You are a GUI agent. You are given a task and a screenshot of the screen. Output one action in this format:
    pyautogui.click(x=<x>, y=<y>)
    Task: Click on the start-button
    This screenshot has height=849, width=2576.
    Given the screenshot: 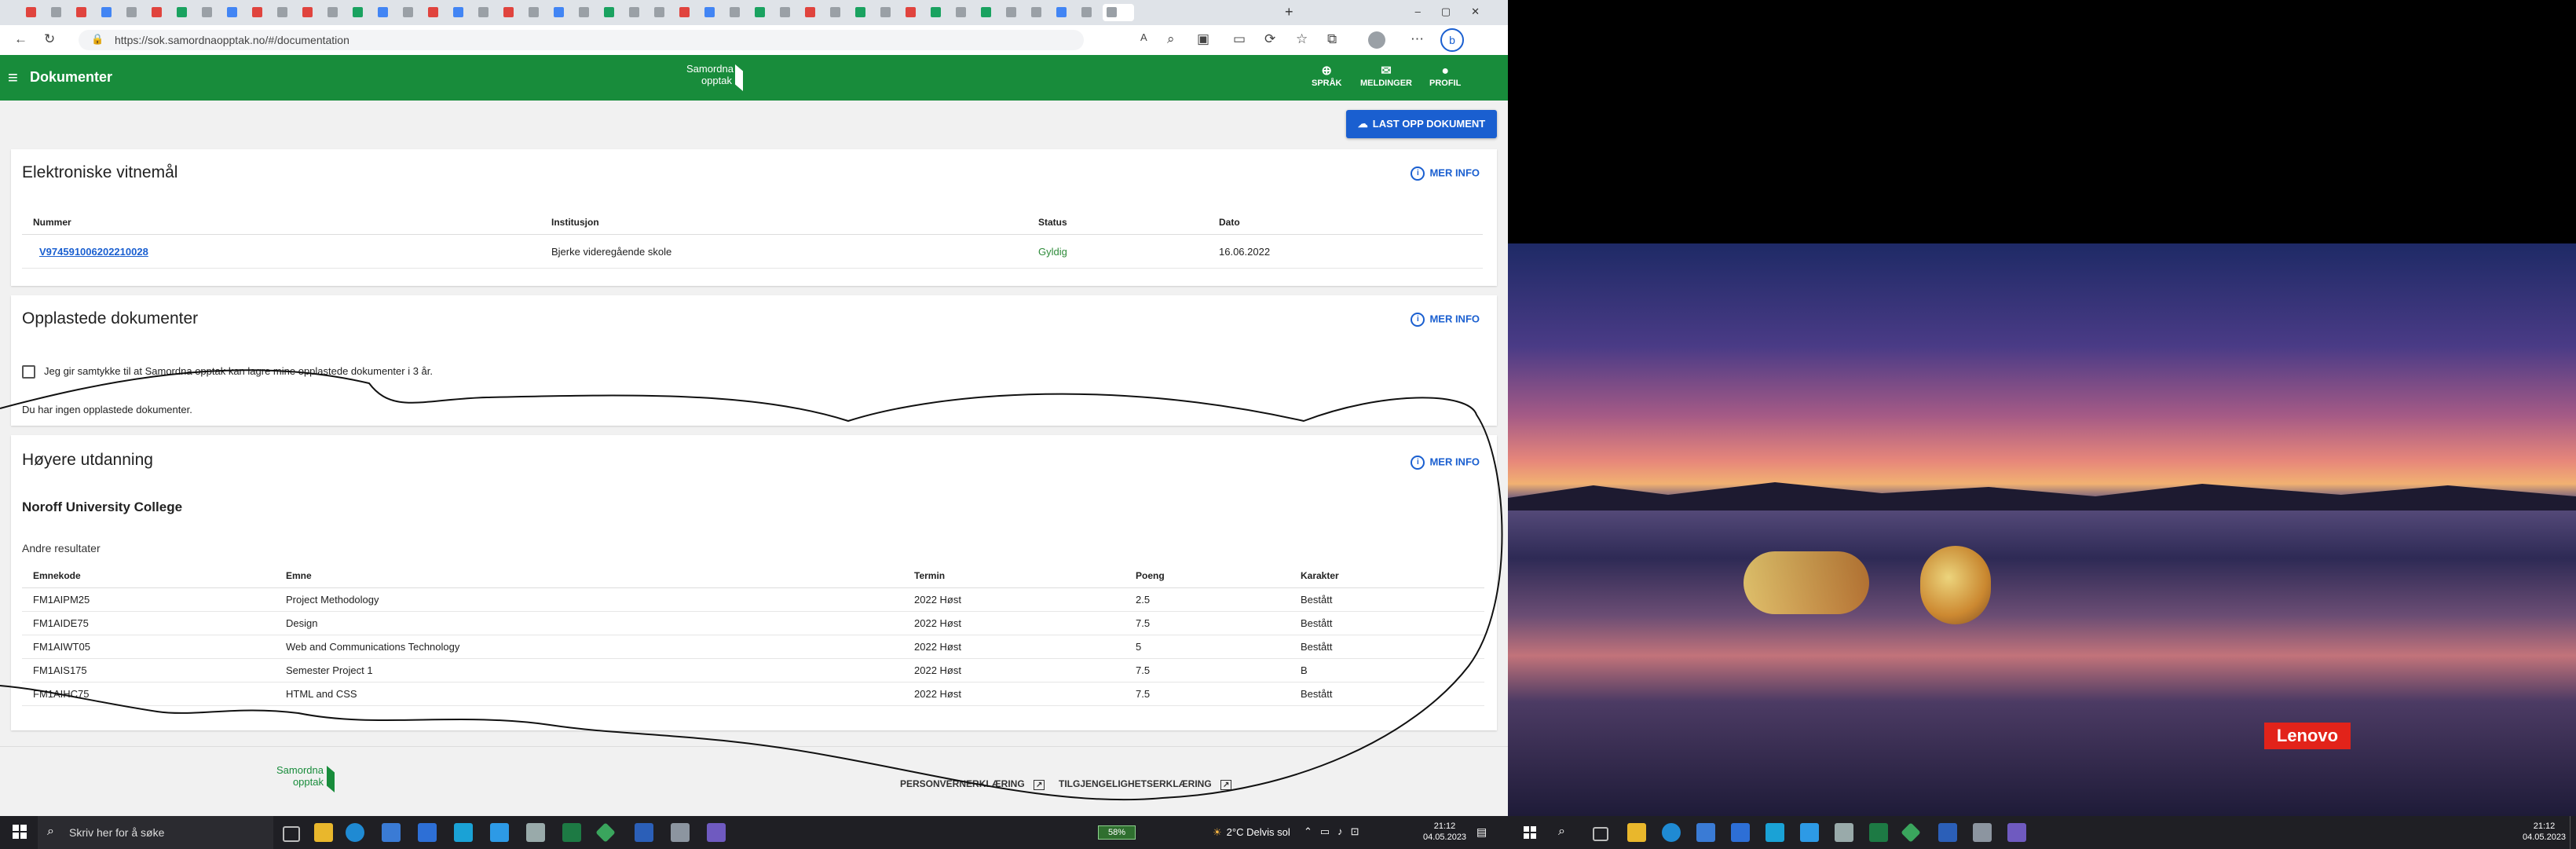 What is the action you would take?
    pyautogui.click(x=20, y=832)
    